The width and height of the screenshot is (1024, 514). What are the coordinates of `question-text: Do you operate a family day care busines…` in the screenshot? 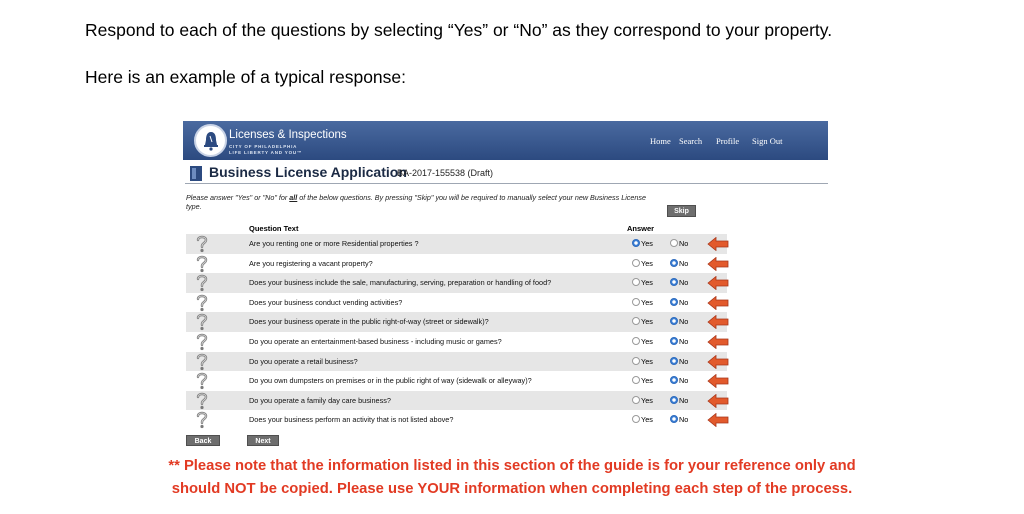 It's located at (320, 400).